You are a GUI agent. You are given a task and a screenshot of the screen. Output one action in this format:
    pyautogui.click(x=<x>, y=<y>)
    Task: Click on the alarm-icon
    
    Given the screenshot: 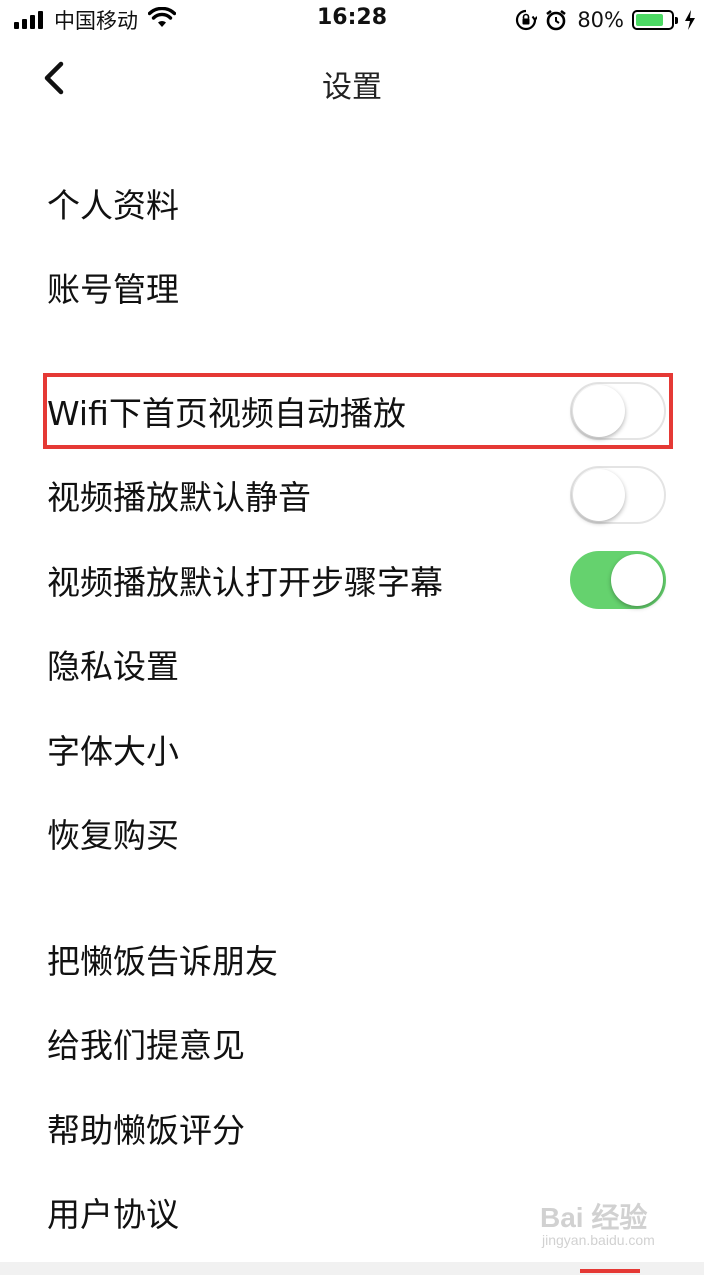 What is the action you would take?
    pyautogui.click(x=556, y=20)
    